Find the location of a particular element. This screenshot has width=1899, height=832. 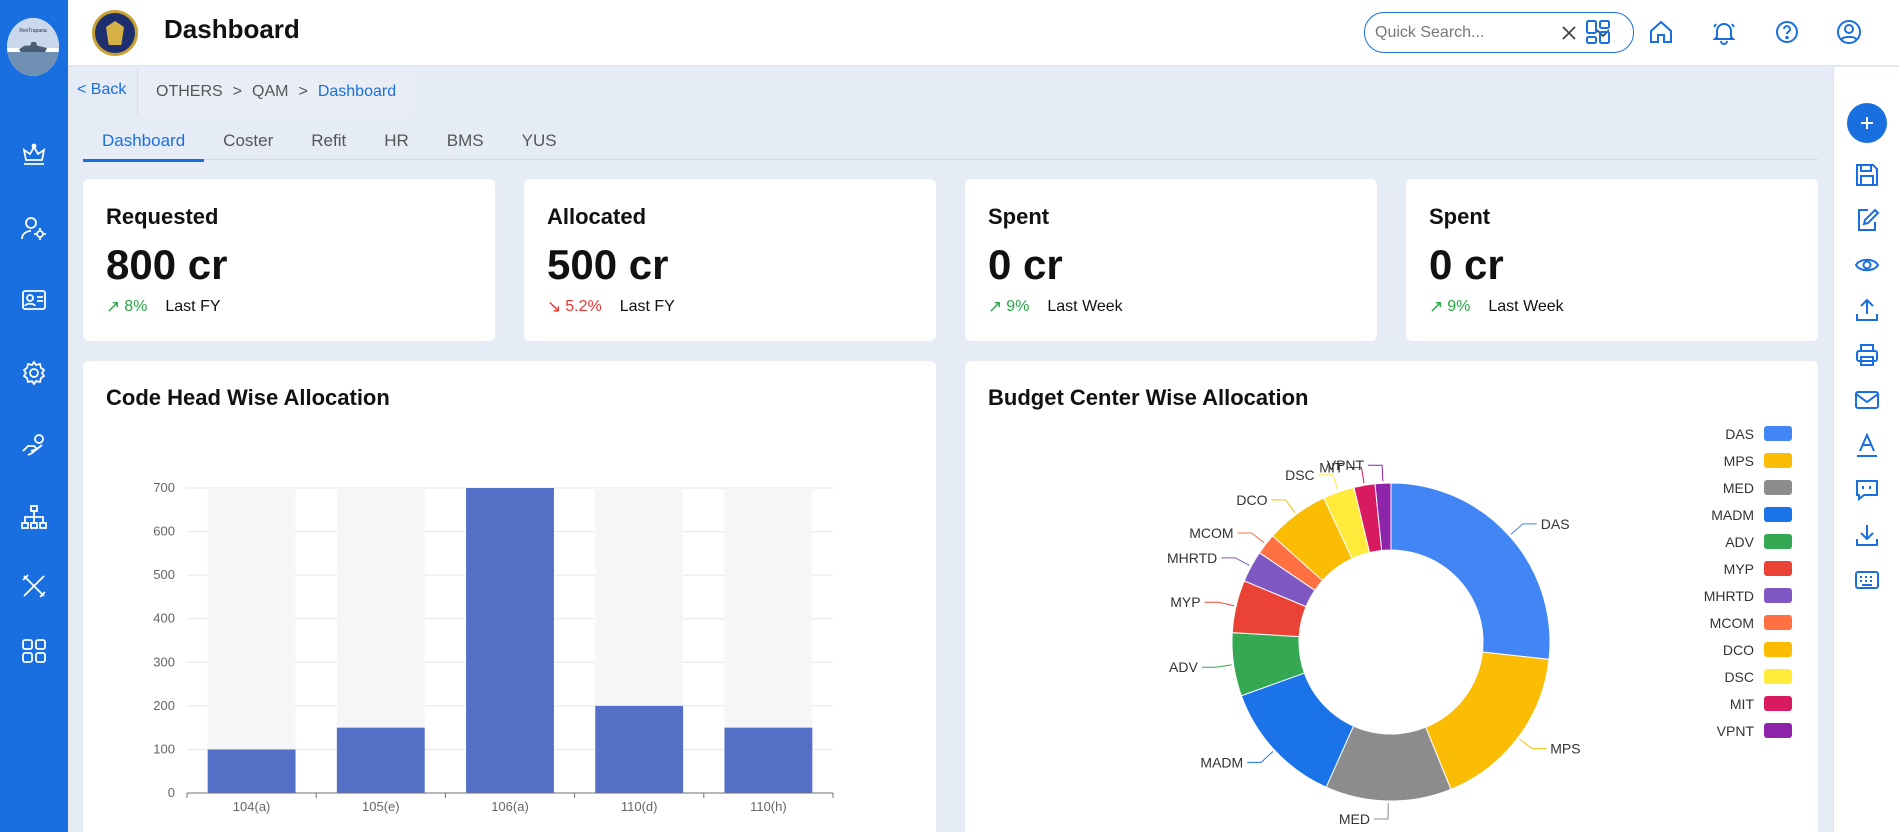

bell-icon is located at coordinates (1724, 32).